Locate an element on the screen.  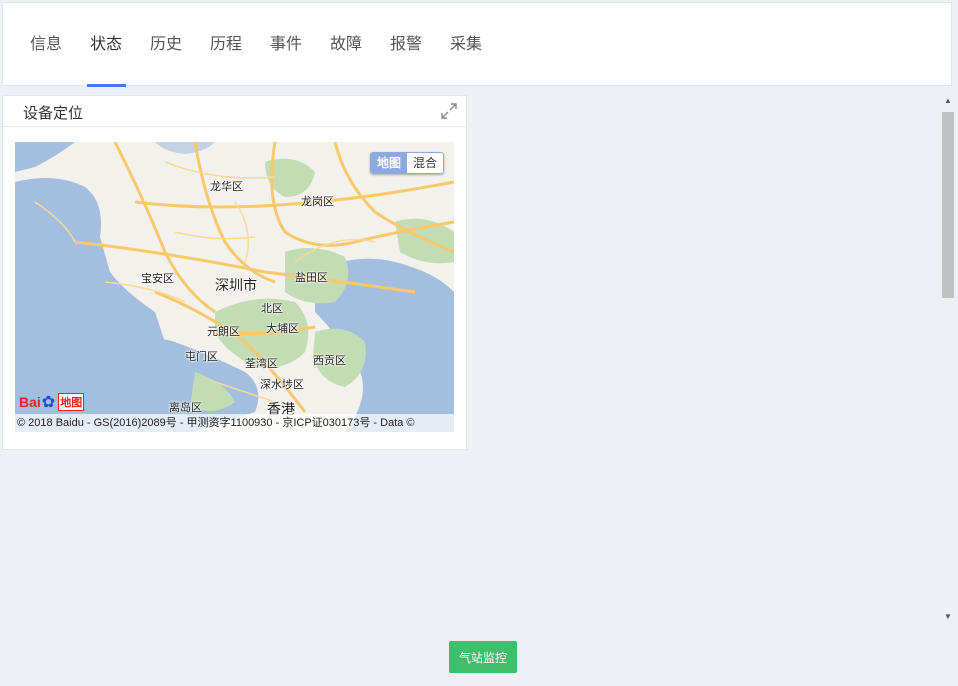
paw-icon: ✿ is located at coordinates (48, 402).